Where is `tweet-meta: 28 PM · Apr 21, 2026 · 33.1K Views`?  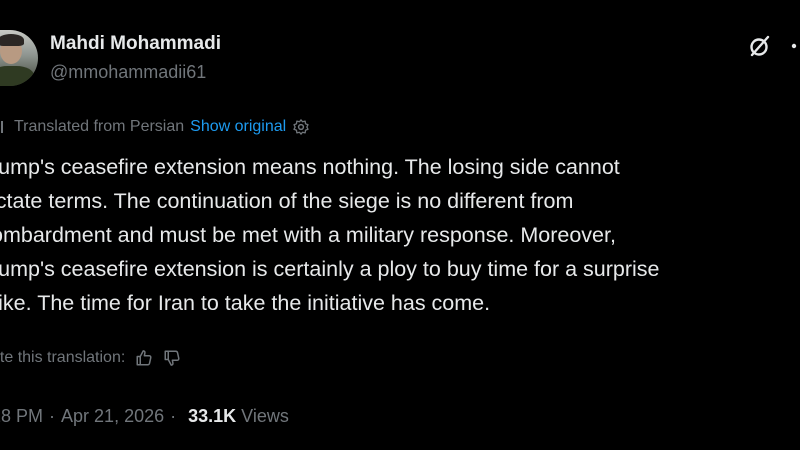 tweet-meta: 28 PM · Apr 21, 2026 · 33.1K Views is located at coordinates (144, 416).